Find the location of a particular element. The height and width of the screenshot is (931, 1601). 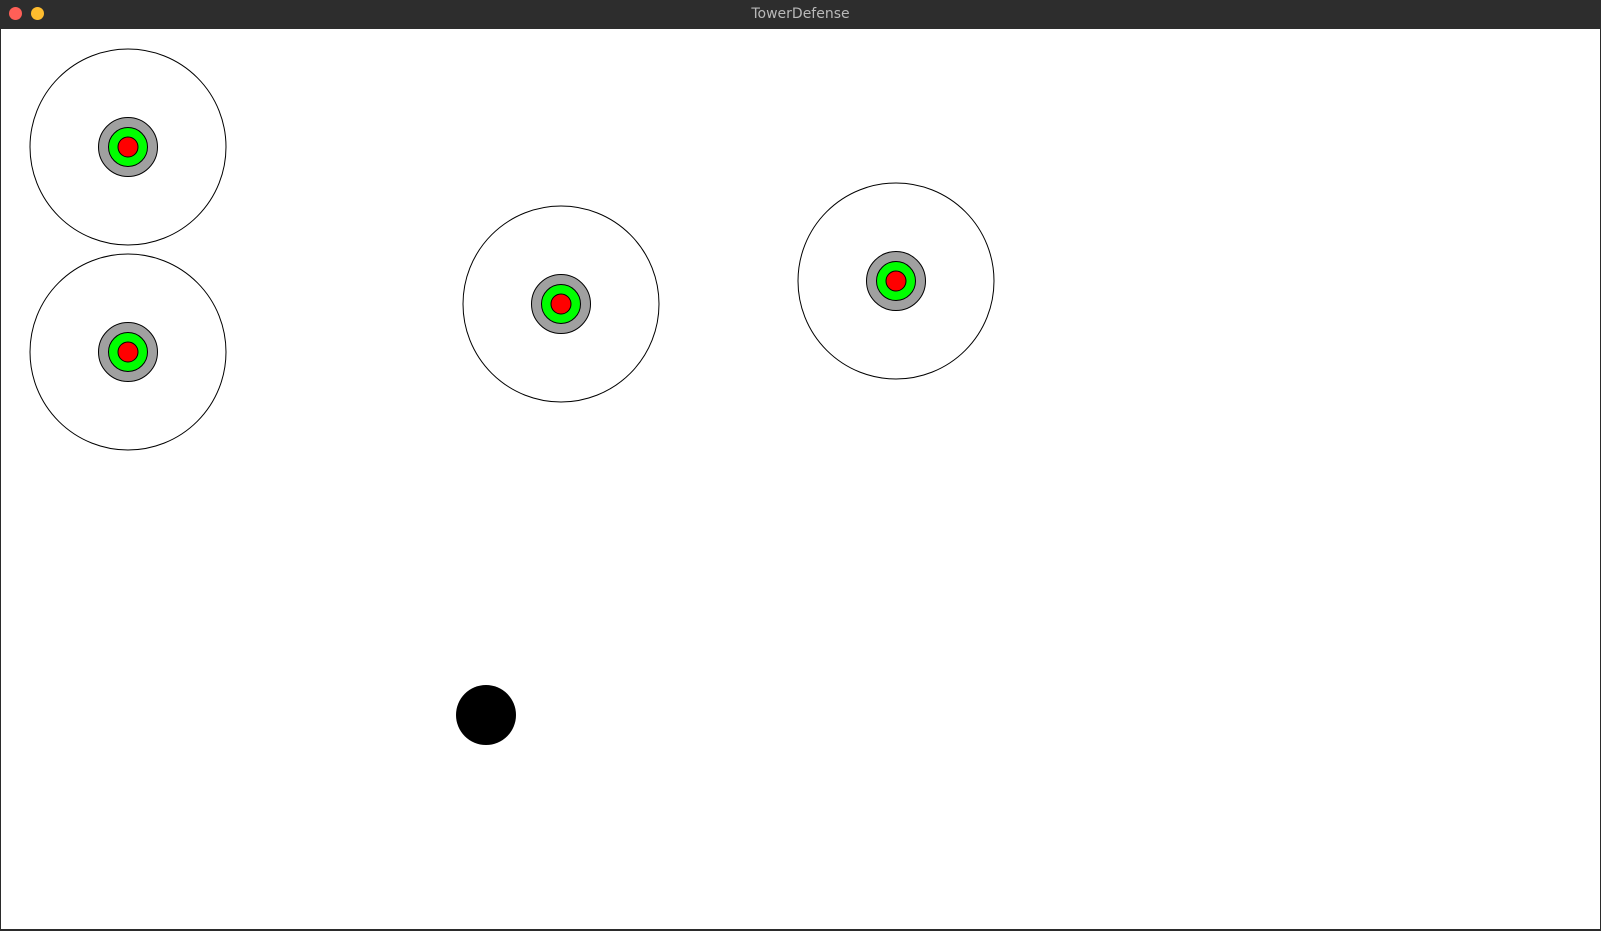

title-bar: TowerDefense is located at coordinates (800, 14).